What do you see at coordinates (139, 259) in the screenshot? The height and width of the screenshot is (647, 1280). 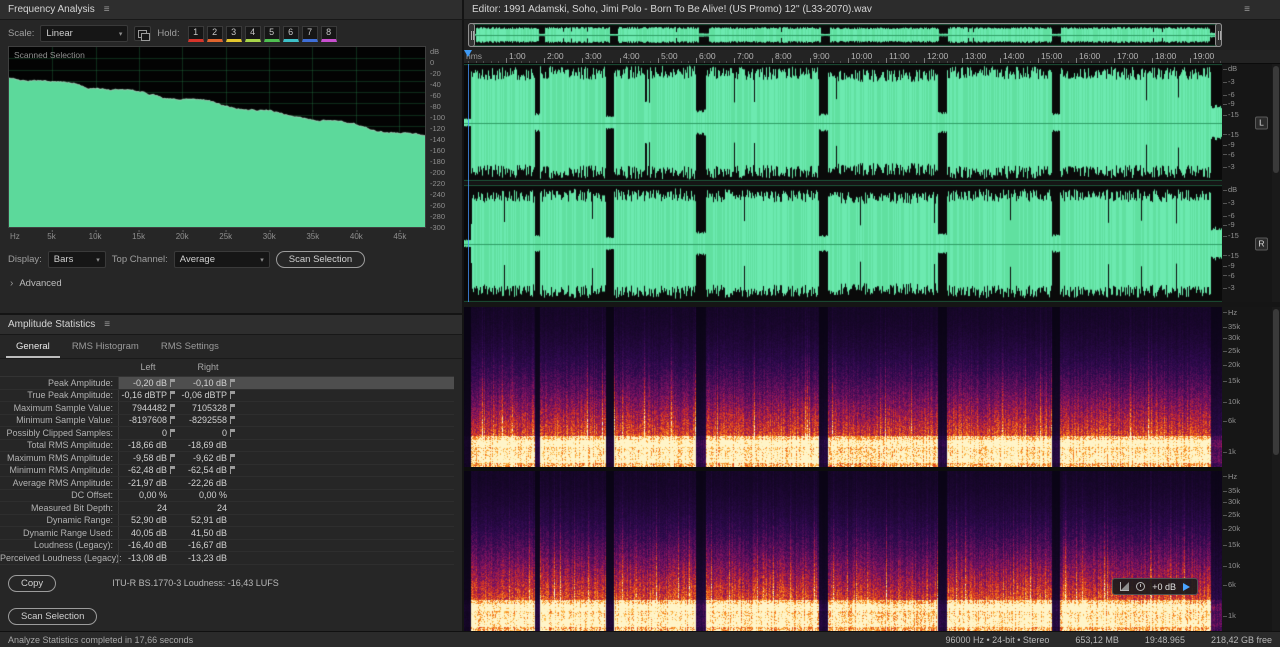 I see `top-channel-label: Top Channel:` at bounding box center [139, 259].